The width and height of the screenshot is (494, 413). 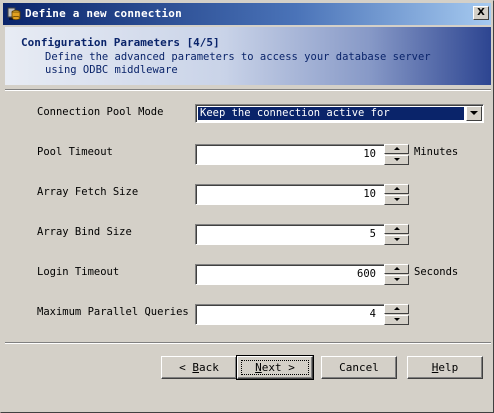 I want to click on pool-timeout-stepper: 10, so click(x=302, y=154).